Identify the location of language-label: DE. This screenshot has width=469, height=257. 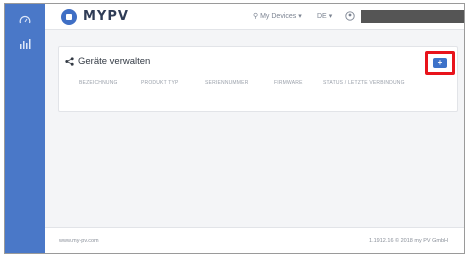
(322, 16).